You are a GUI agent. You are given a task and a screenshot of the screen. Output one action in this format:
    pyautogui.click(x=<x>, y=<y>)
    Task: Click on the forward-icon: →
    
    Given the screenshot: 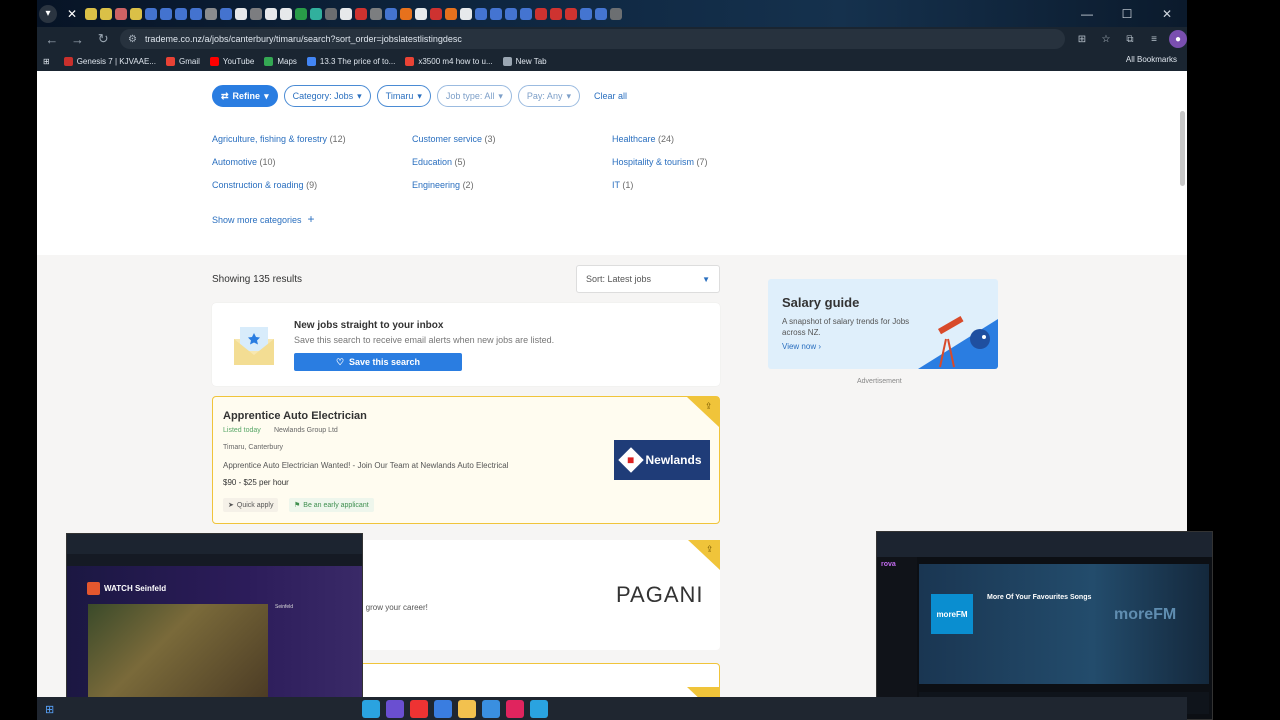 What is the action you would take?
    pyautogui.click(x=78, y=39)
    